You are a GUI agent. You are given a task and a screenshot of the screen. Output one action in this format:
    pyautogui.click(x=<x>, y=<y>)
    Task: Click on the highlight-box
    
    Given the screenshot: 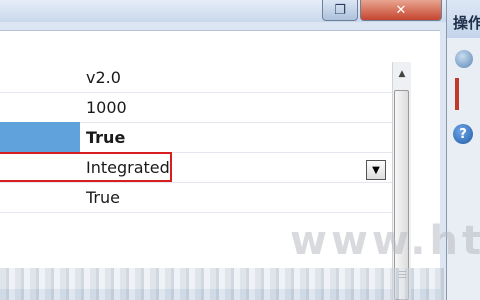 What is the action you would take?
    pyautogui.click(x=86, y=167)
    